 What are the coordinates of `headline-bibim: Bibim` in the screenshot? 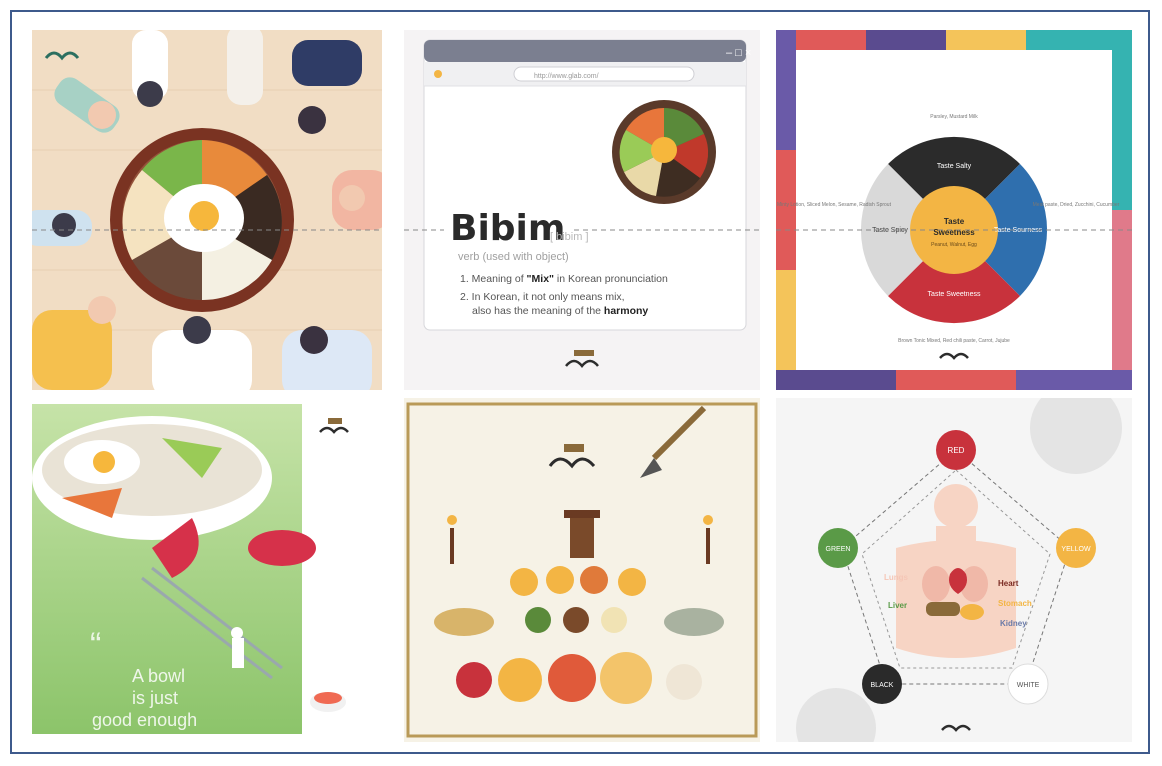 It's located at (507, 228).